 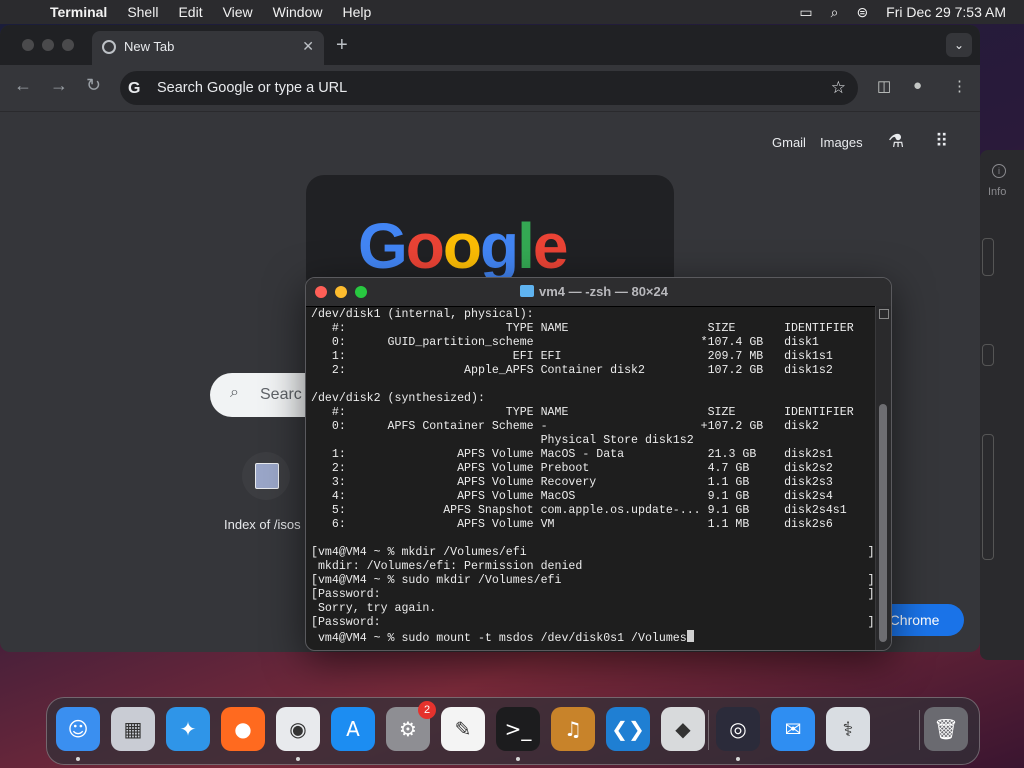 I want to click on close-tab-icon: ✕, so click(x=308, y=46).